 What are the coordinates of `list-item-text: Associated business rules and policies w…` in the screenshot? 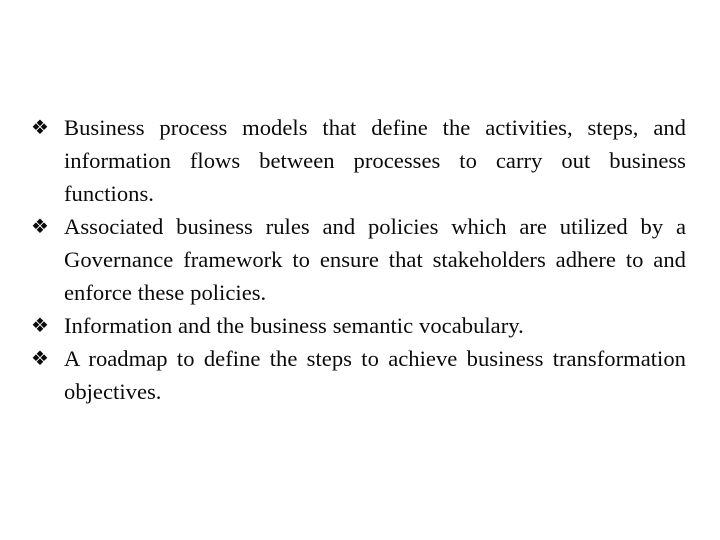 It's located at (375, 259).